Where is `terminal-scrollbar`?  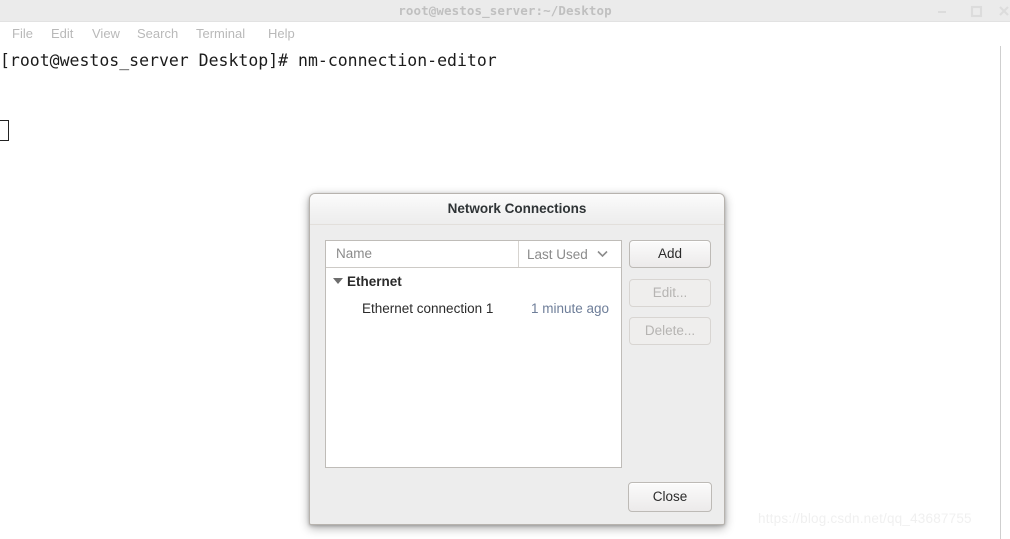 terminal-scrollbar is located at coordinates (1005, 292).